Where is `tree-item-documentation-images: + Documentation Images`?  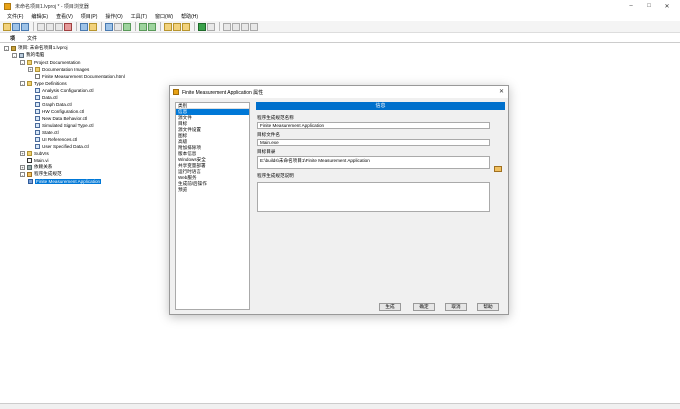
tree-item-documentation-images: + Documentation Images is located at coordinates (58, 69).